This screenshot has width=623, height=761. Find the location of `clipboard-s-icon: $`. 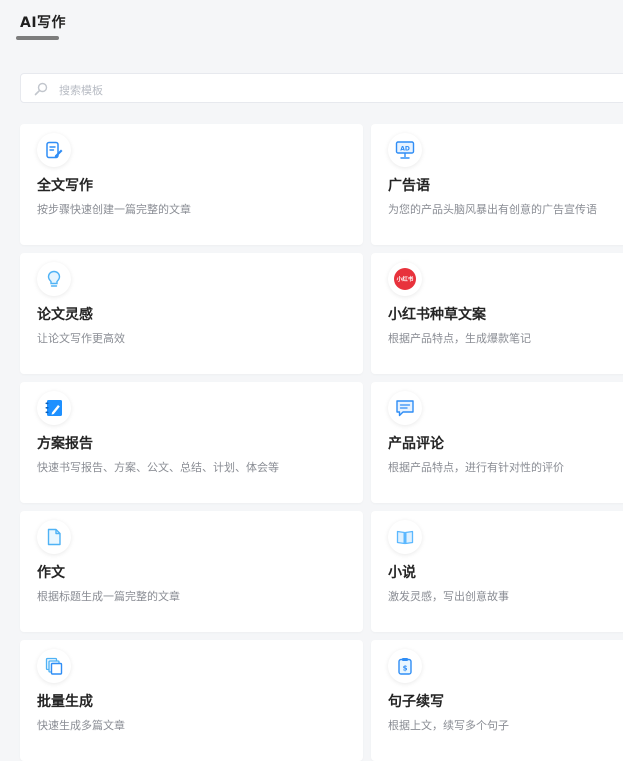

clipboard-s-icon: $ is located at coordinates (405, 666).